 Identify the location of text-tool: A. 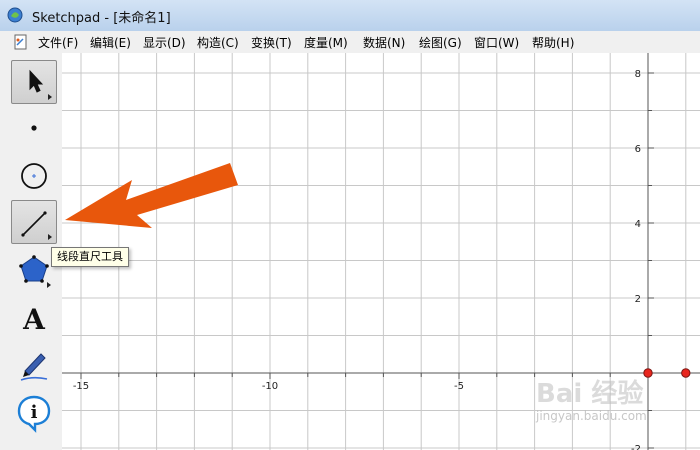
(34, 318).